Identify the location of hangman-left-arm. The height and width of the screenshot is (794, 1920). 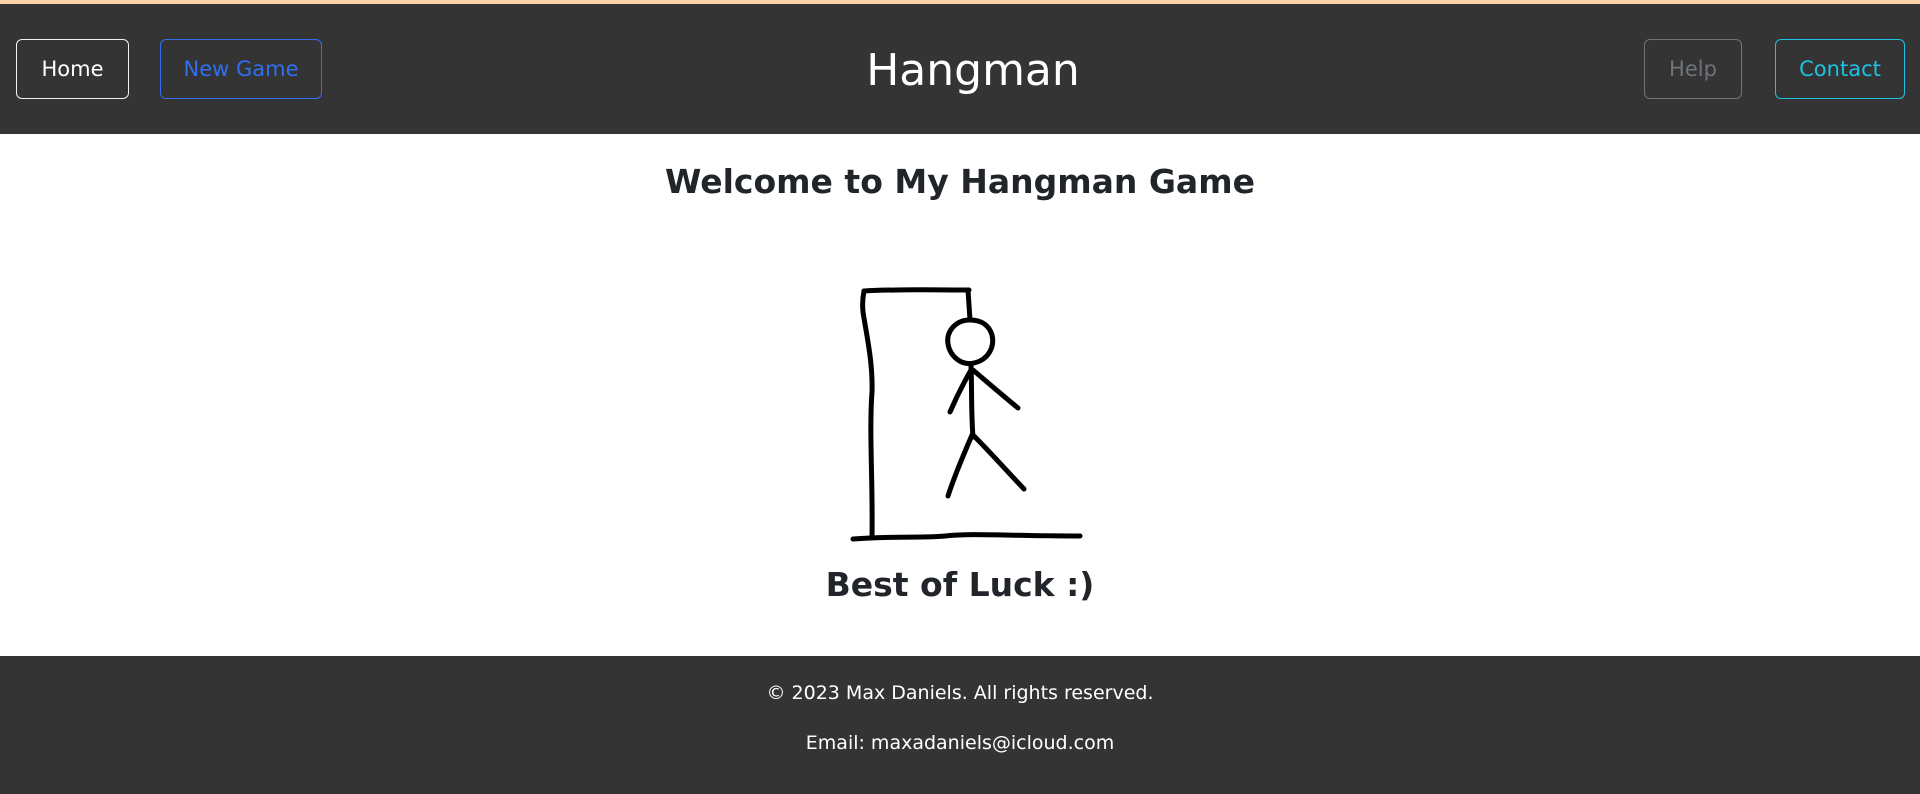
(960, 391).